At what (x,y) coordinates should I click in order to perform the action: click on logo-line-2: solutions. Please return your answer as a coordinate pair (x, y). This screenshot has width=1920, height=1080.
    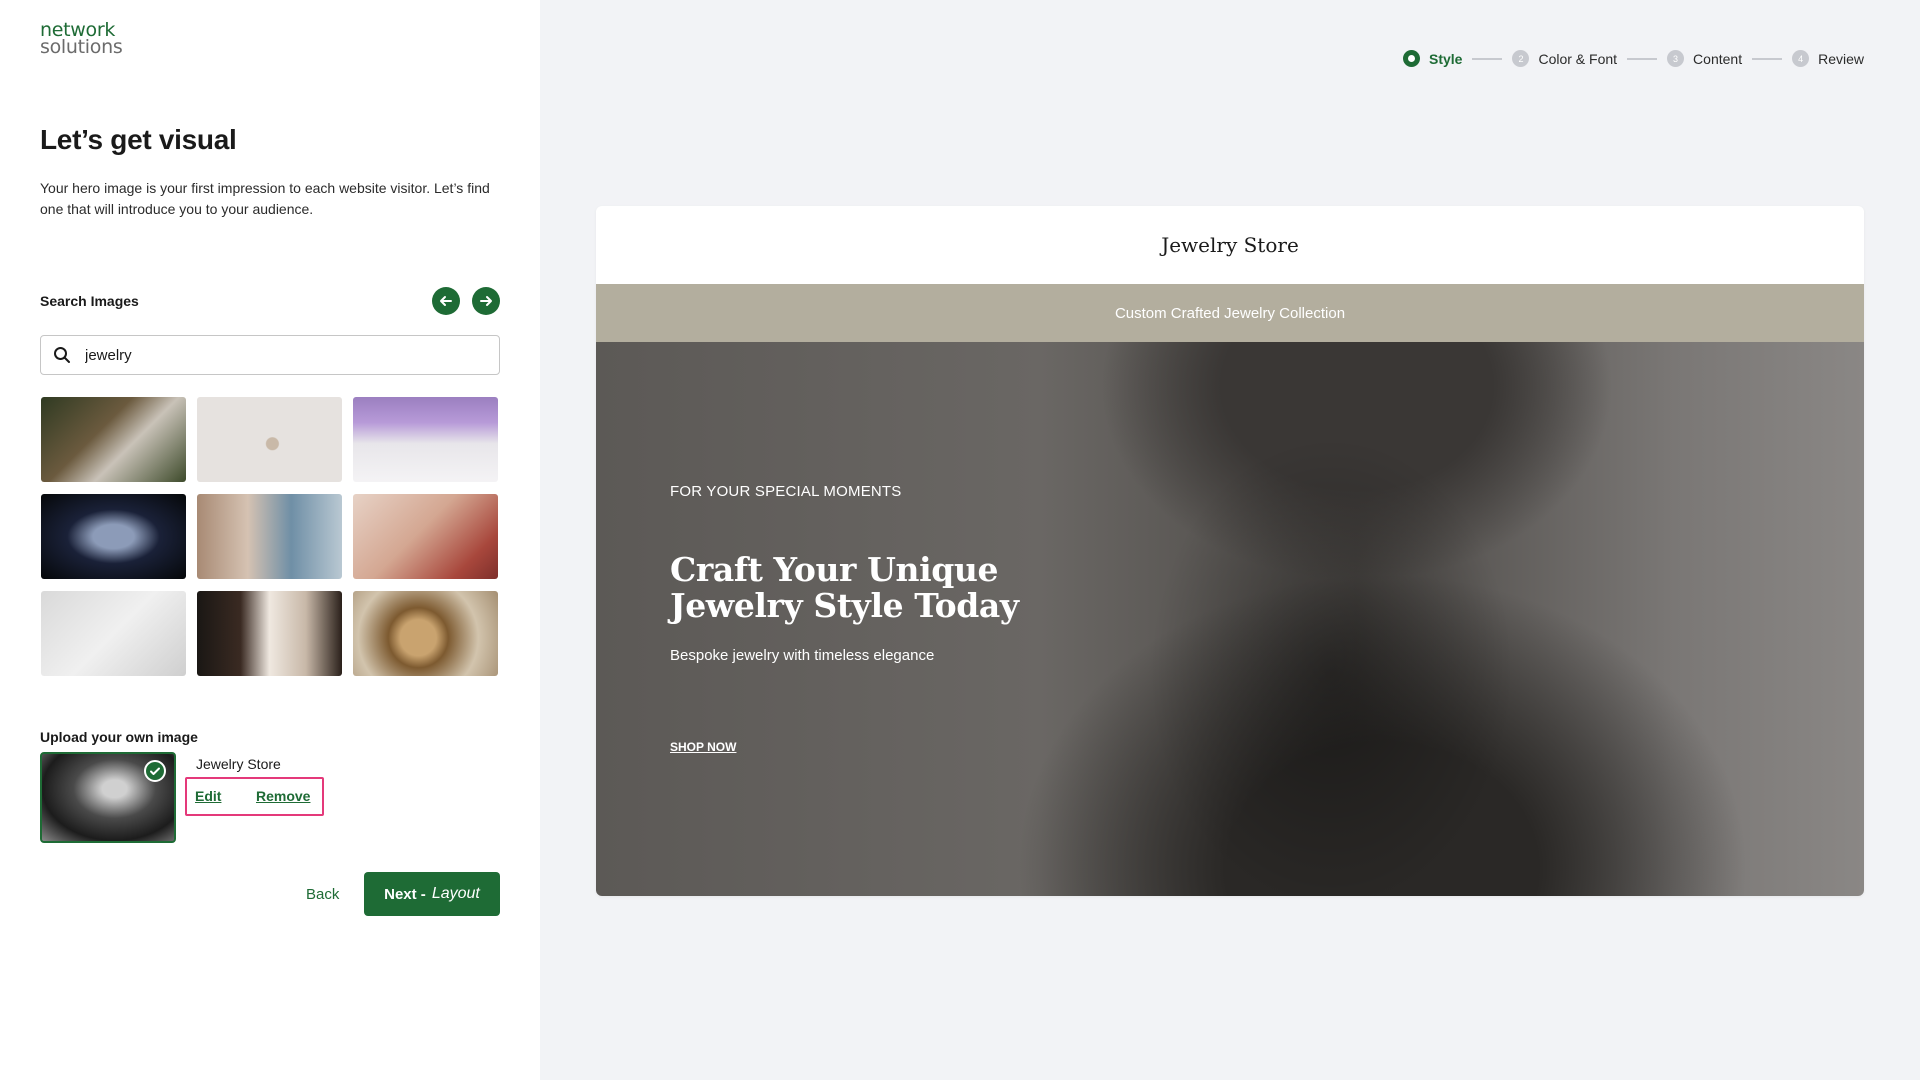
    Looking at the image, I should click on (81, 47).